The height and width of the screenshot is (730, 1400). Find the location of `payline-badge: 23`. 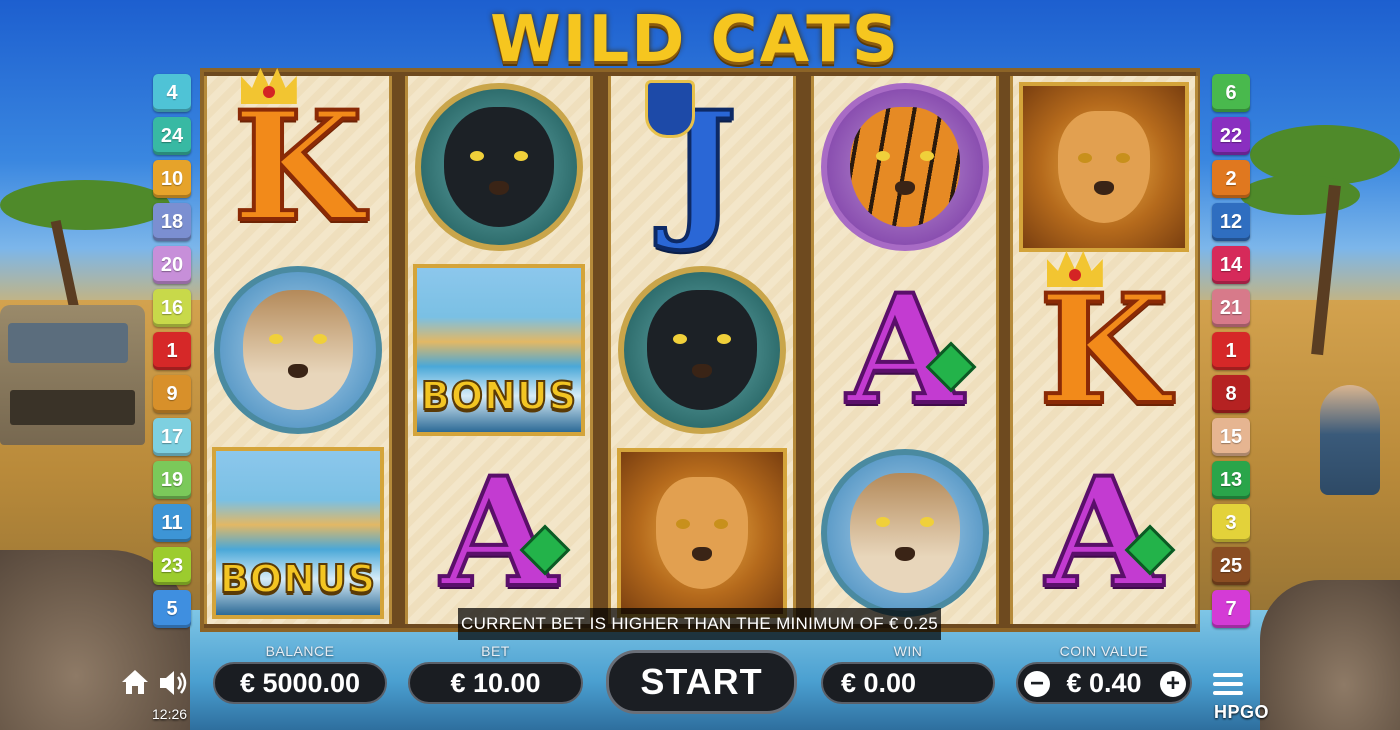

payline-badge: 23 is located at coordinates (172, 566).